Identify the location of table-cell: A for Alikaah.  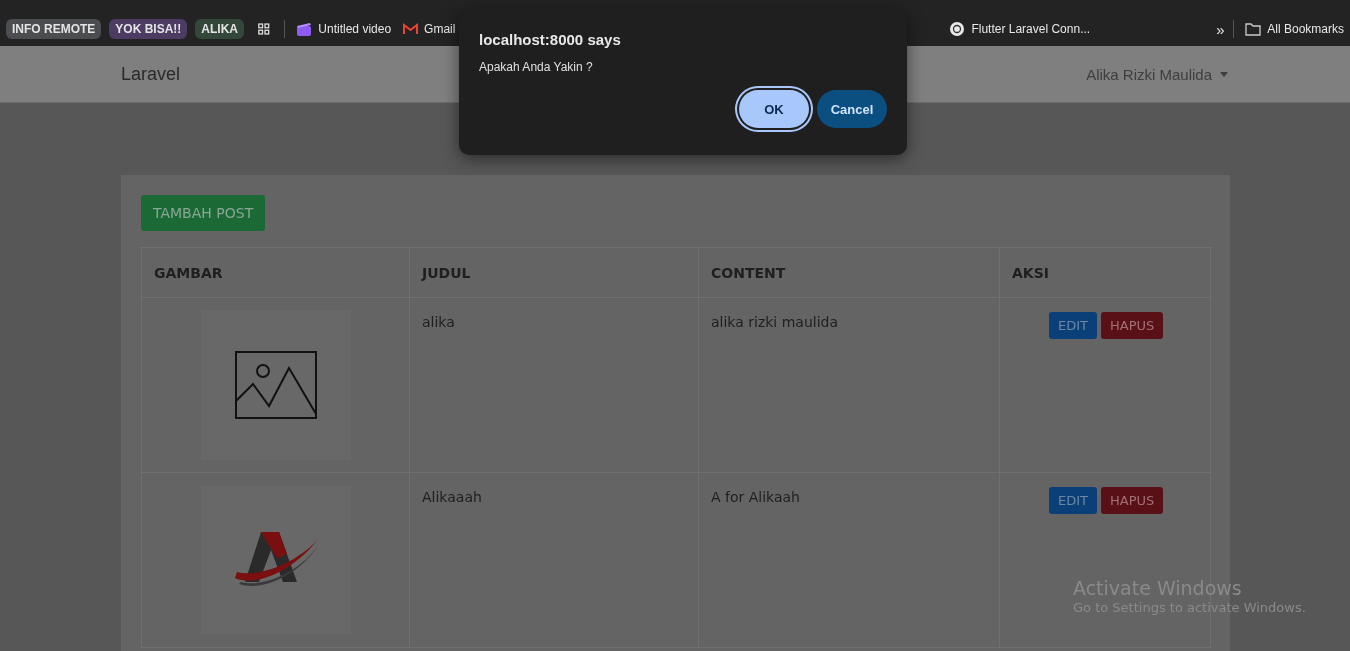
(849, 560).